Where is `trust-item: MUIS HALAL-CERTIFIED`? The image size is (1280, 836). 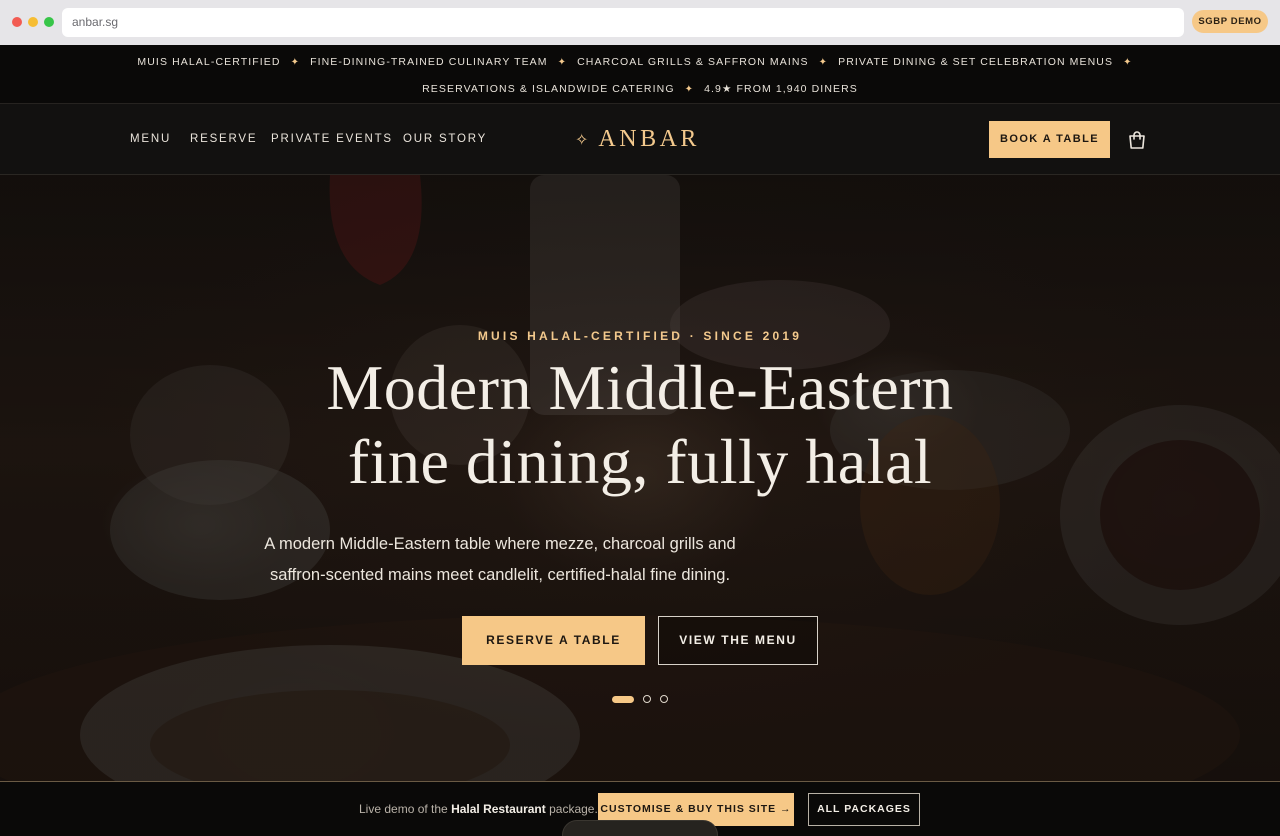 trust-item: MUIS HALAL-CERTIFIED is located at coordinates (209, 62).